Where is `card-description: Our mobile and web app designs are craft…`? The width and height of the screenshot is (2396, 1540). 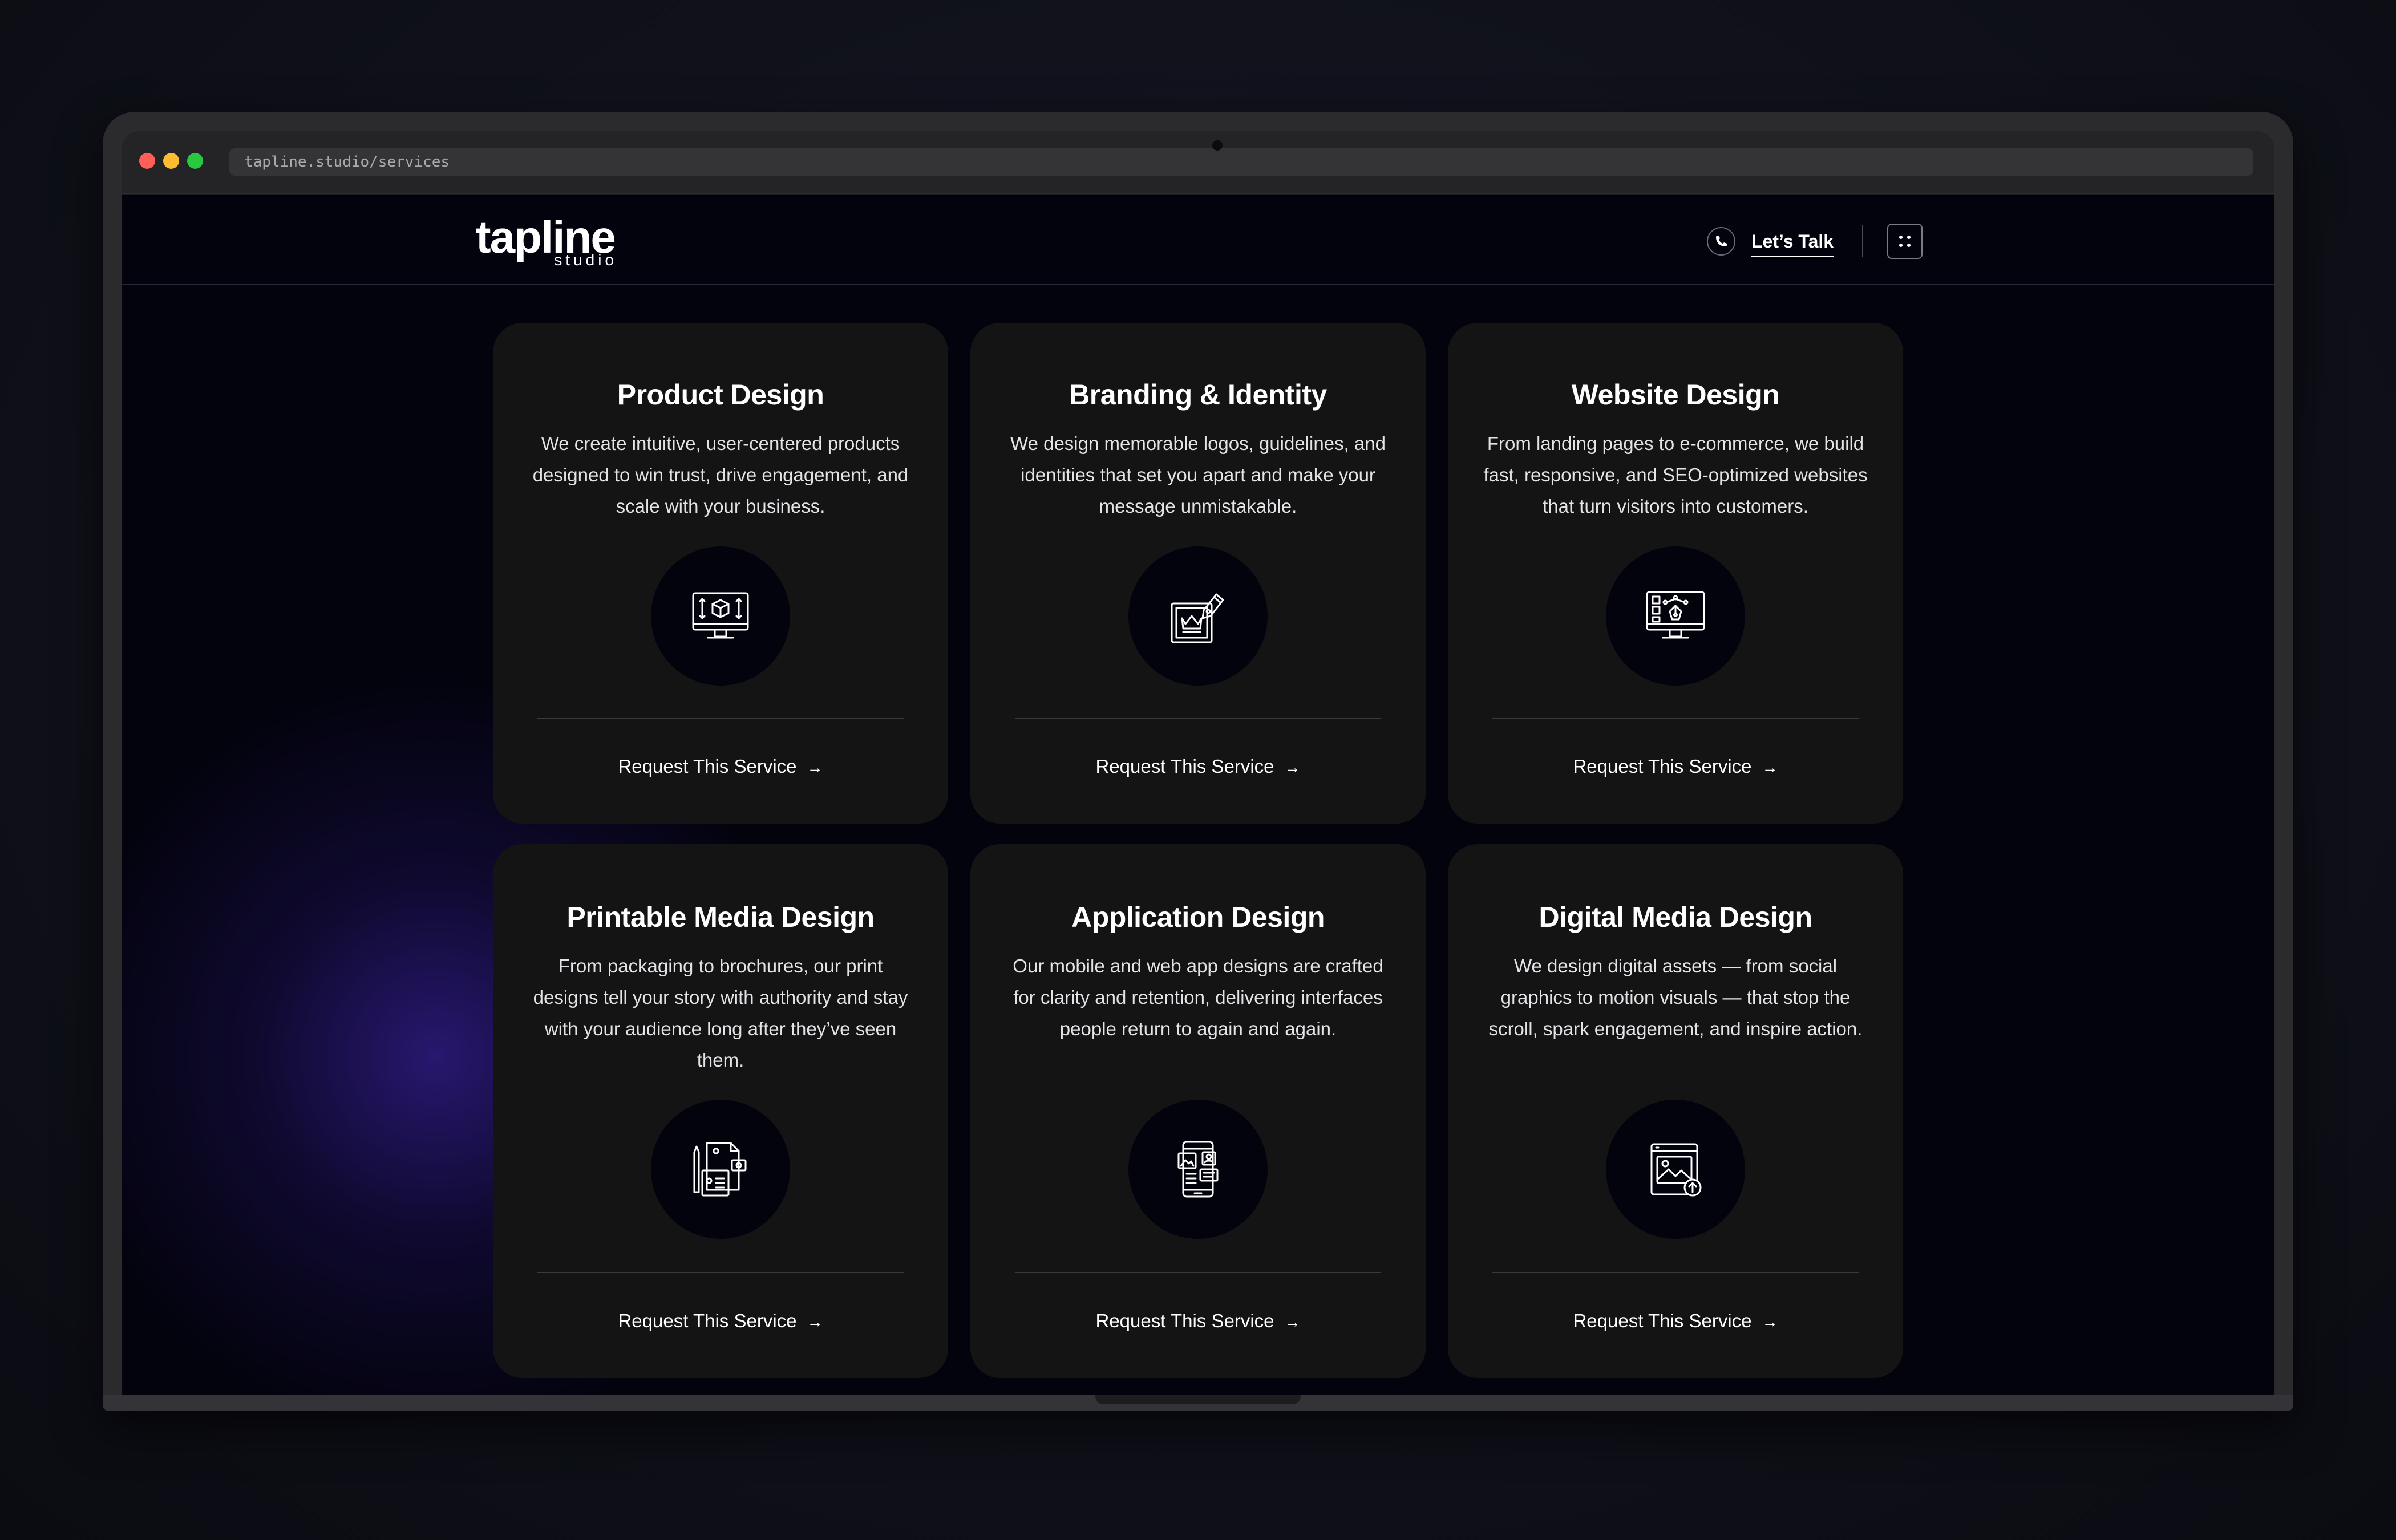
card-description: Our mobile and web app designs are craft… is located at coordinates (1198, 997).